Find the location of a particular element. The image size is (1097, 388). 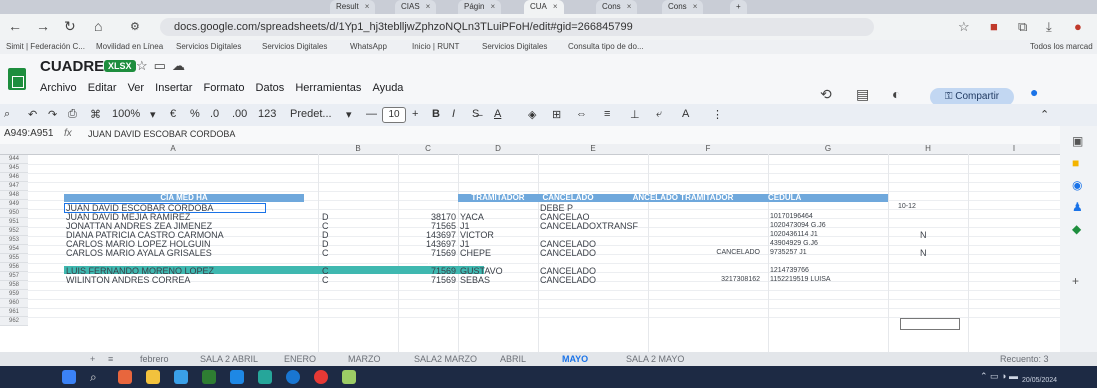

all-bookmarks: Todos los marcad is located at coordinates (1061, 47).